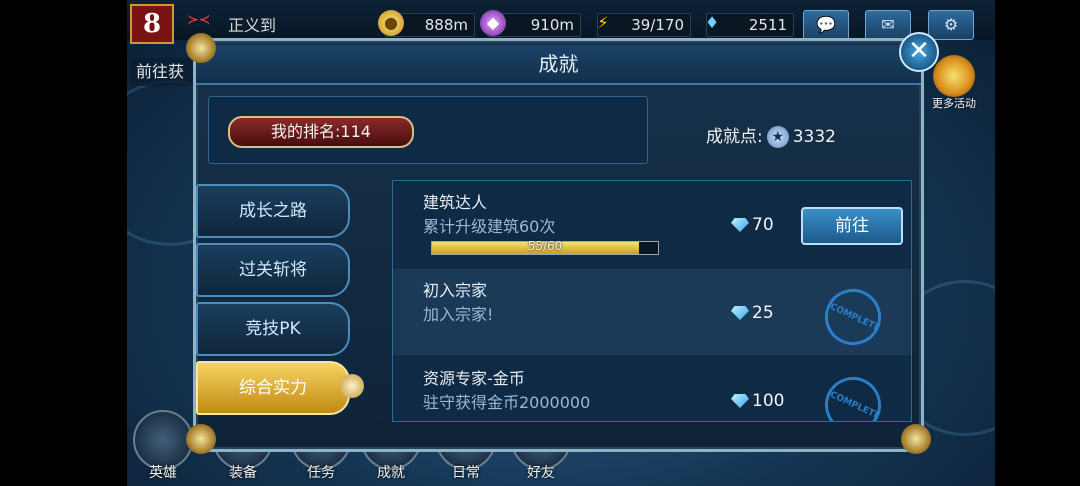 This screenshot has height=486, width=1080. I want to click on nav-label: 成就, so click(391, 473).